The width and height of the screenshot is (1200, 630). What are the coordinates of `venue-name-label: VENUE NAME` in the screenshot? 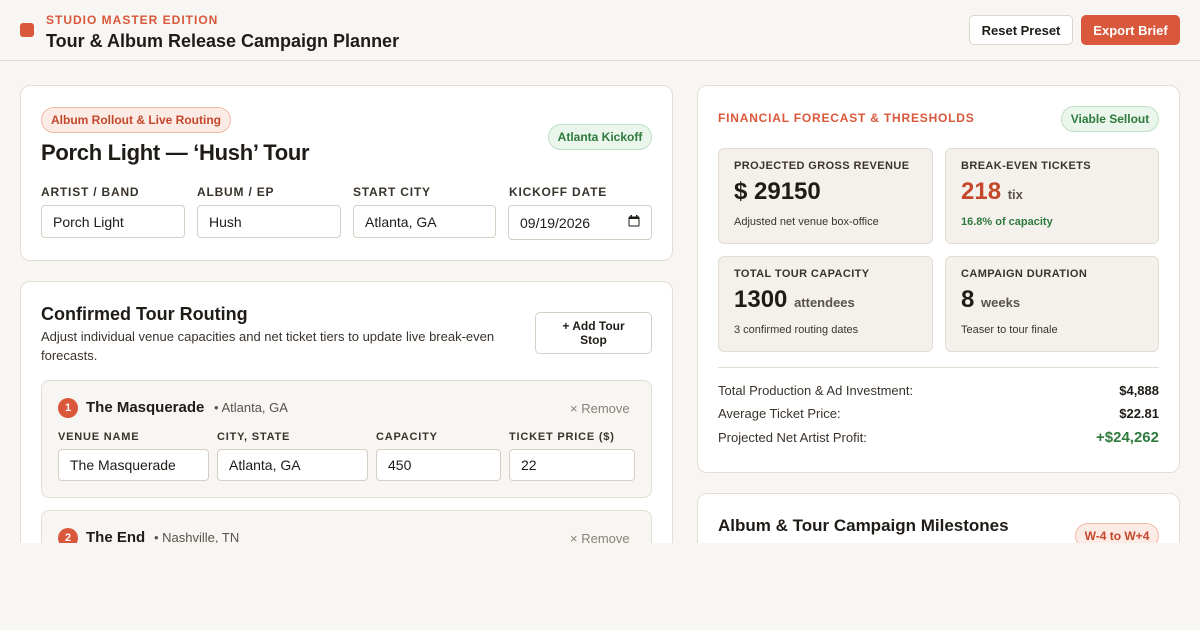 It's located at (99, 437).